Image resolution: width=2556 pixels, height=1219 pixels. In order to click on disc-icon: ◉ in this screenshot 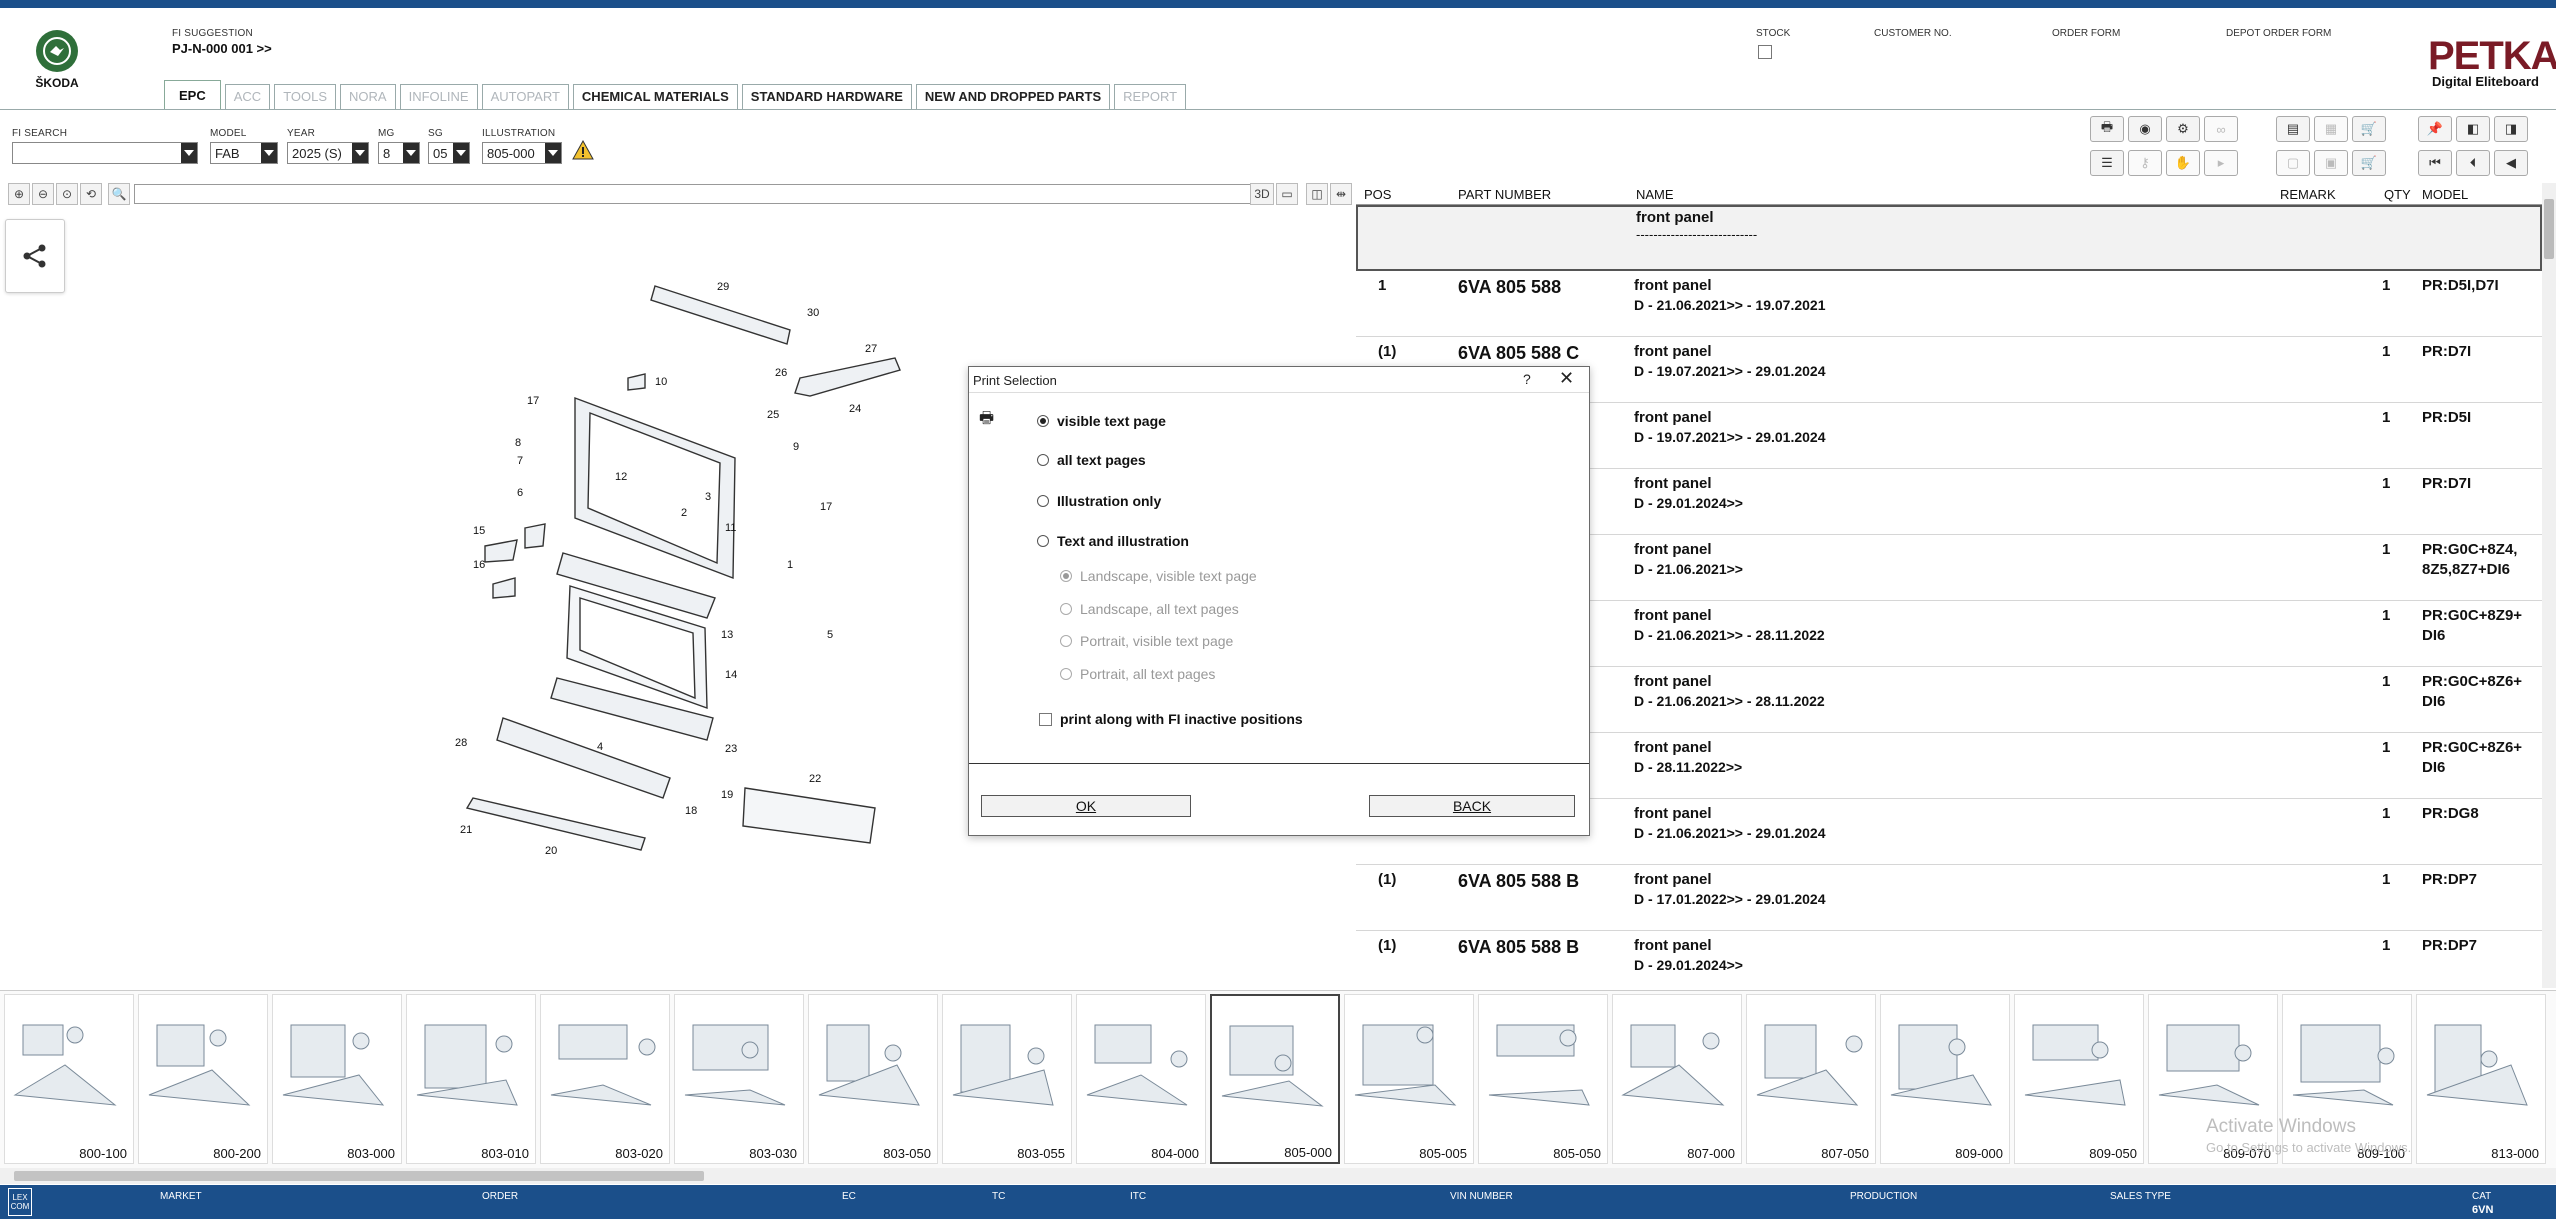, I will do `click(2145, 129)`.